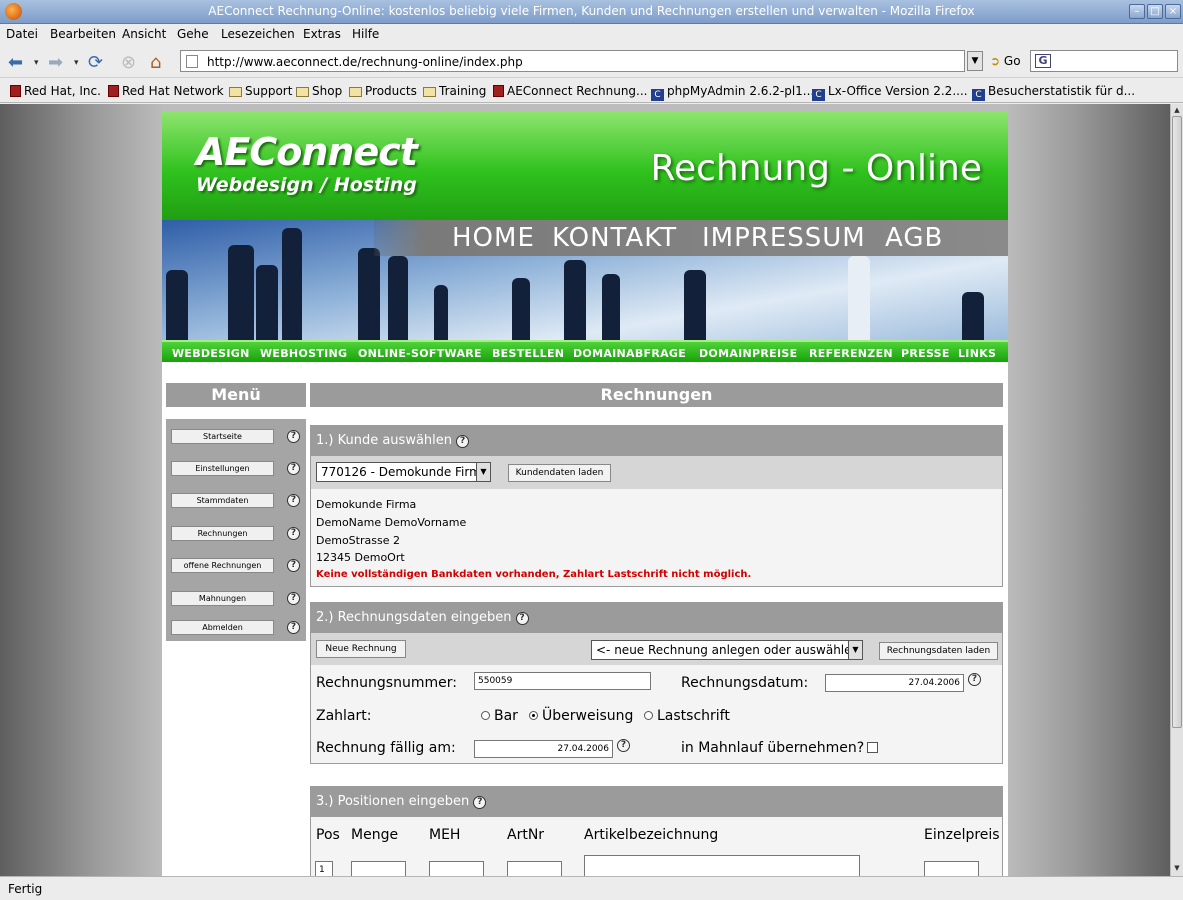 This screenshot has width=1183, height=900. I want to click on maximize-icon: □, so click(1155, 11).